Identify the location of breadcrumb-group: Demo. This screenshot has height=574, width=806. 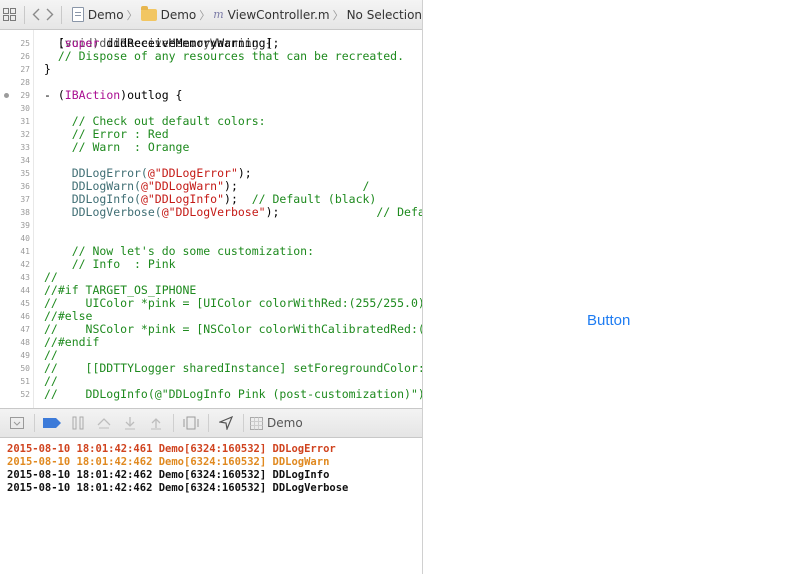
(168, 13).